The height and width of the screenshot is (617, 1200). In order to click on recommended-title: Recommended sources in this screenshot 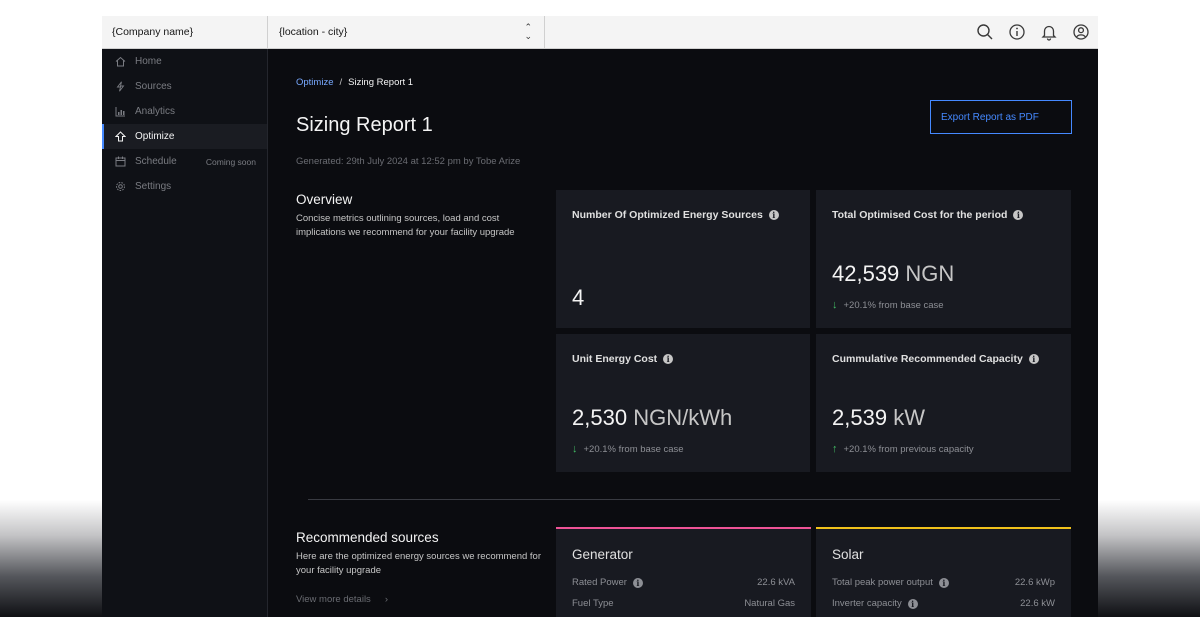, I will do `click(367, 537)`.